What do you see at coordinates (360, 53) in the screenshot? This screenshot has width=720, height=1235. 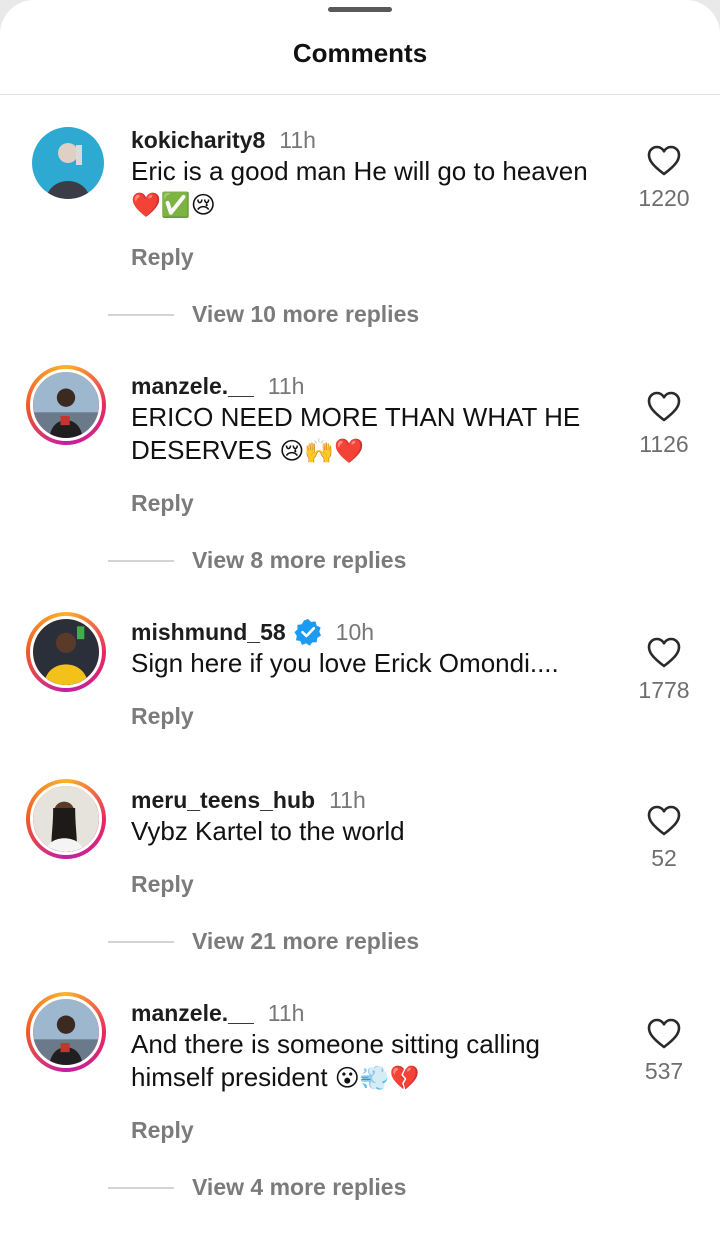 I see `sheet-title: Comments` at bounding box center [360, 53].